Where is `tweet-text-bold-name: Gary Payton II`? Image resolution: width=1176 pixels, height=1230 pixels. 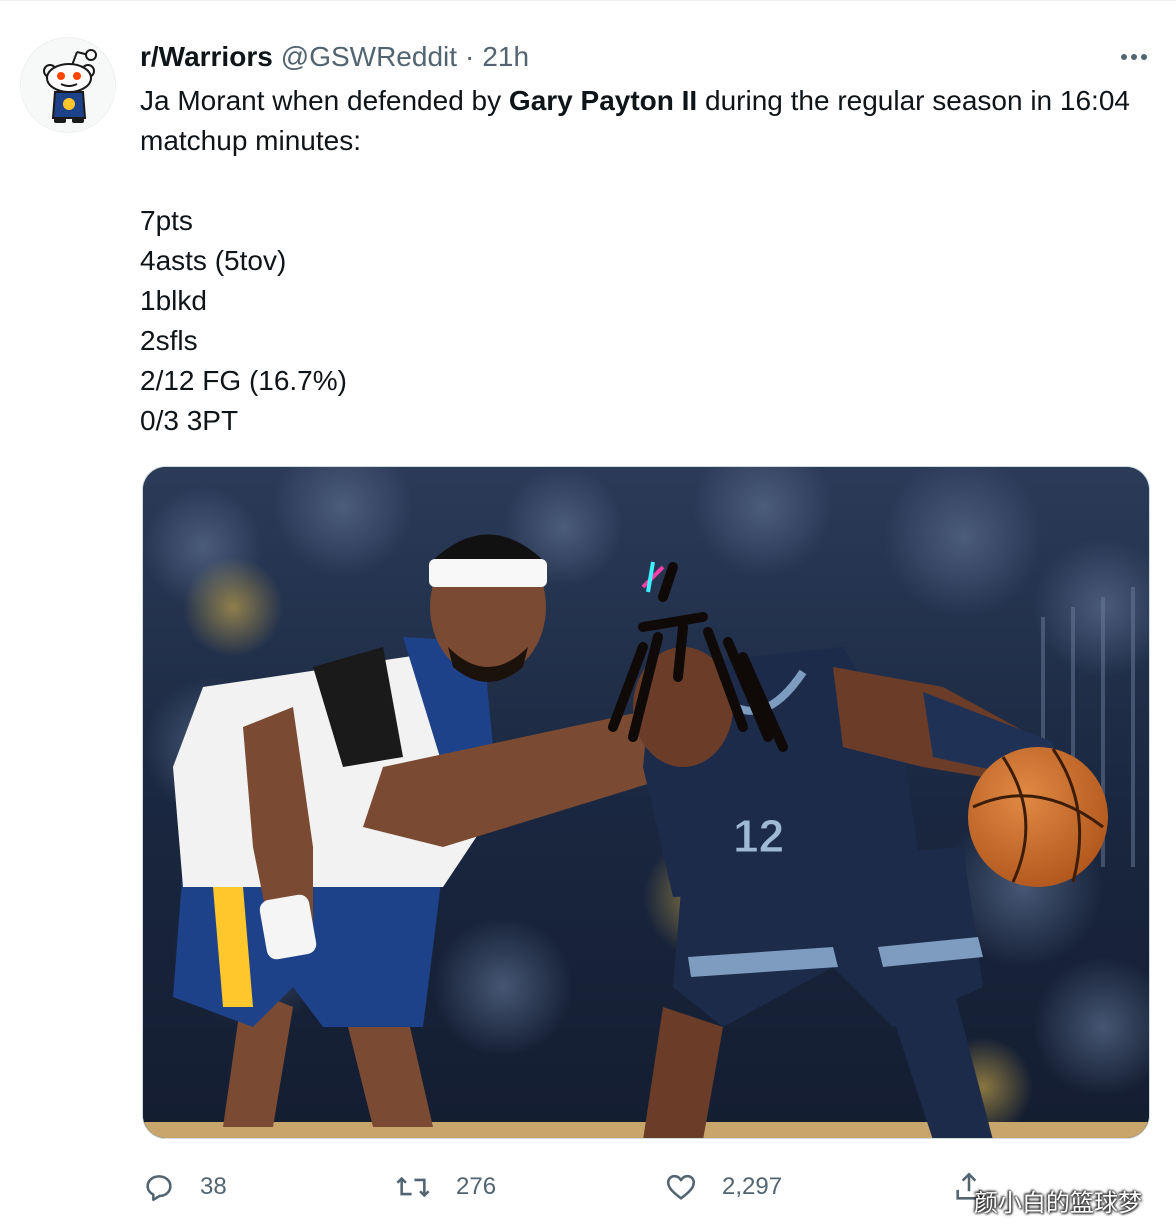 tweet-text-bold-name: Gary Payton II is located at coordinates (603, 100).